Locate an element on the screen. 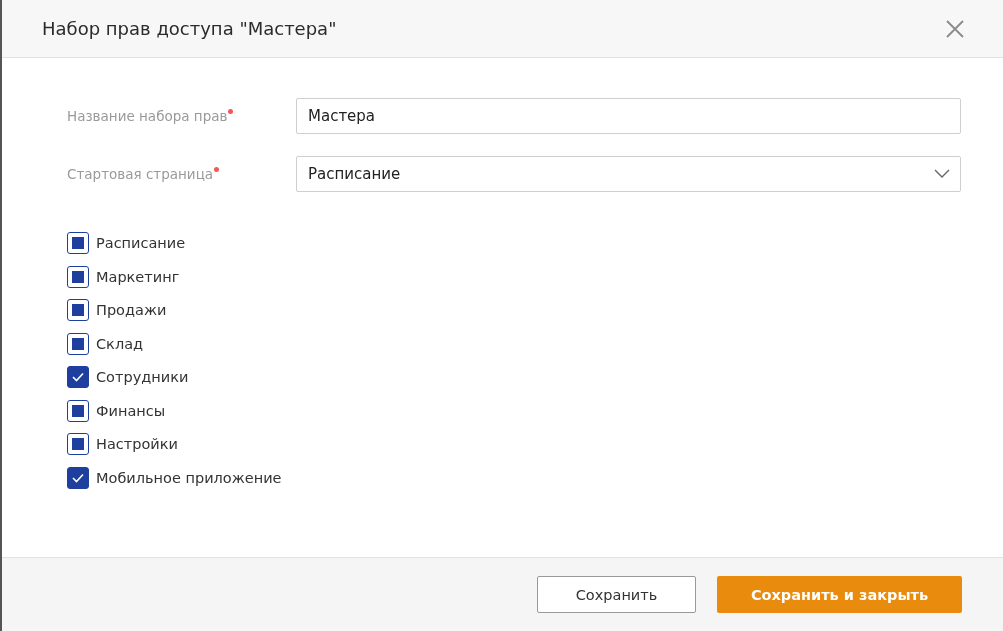 The height and width of the screenshot is (631, 1003). dropdown-field: Расписание is located at coordinates (628, 174).